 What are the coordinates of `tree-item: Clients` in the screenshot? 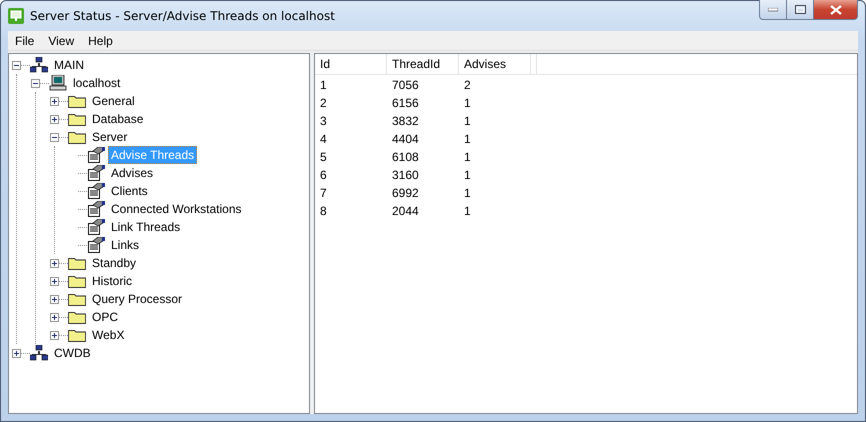 It's located at (129, 191).